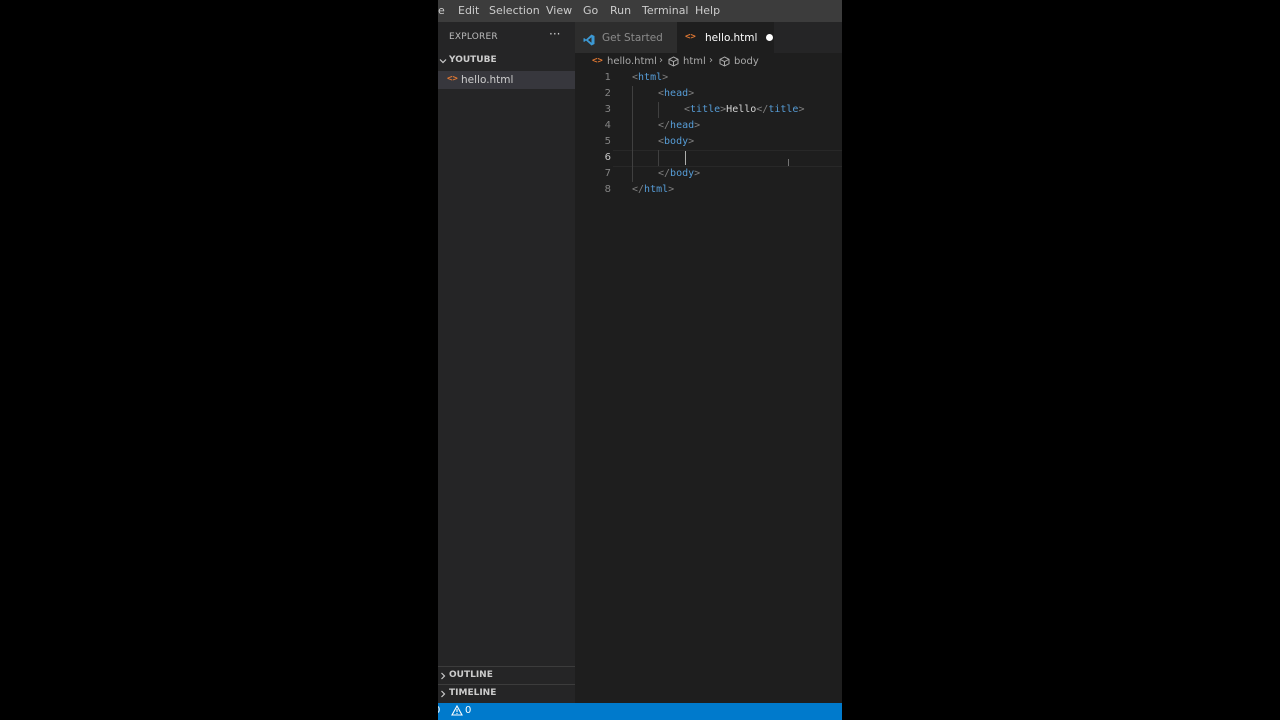  I want to click on menu-file: e, so click(441, 11).